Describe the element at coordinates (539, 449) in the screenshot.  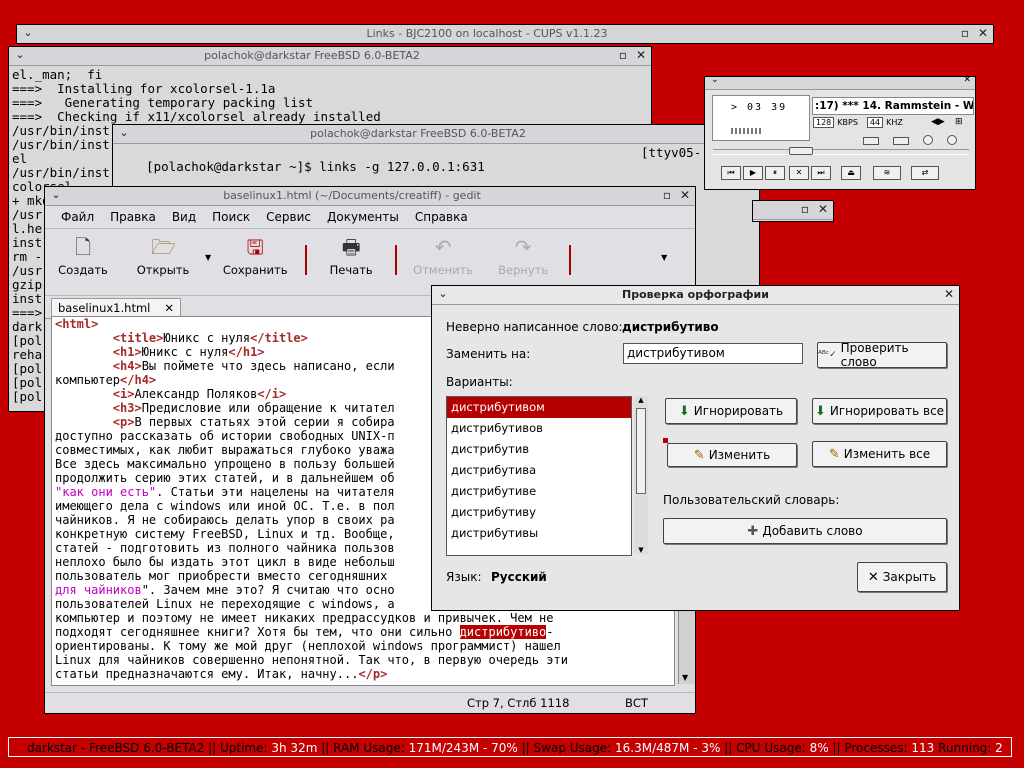
I see `variant-item: дистрибутив` at that location.